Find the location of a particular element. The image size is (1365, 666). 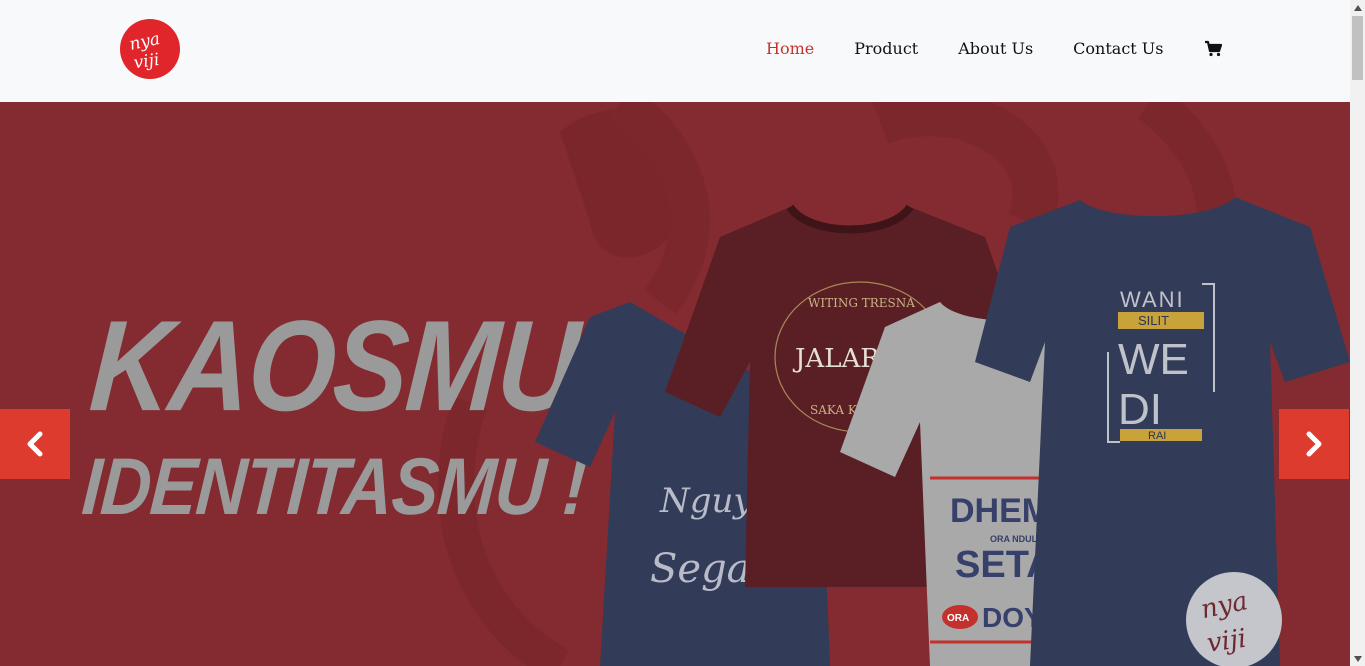

carousel-next-button is located at coordinates (1314, 444).